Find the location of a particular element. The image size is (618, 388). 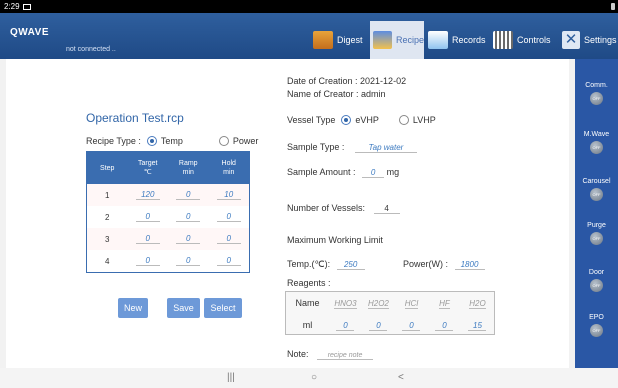

col-target: Target ℃ is located at coordinates (148, 168).